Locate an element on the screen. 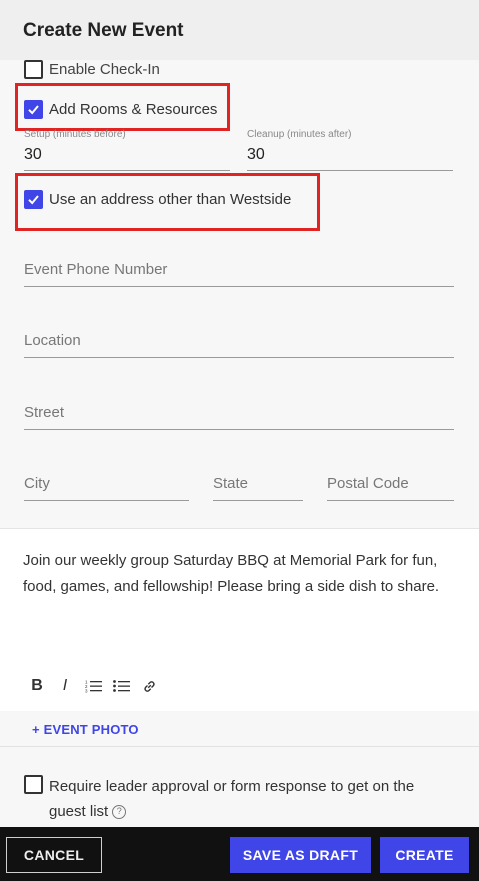  enable-checkin-option: Enable Check-In is located at coordinates (92, 69).